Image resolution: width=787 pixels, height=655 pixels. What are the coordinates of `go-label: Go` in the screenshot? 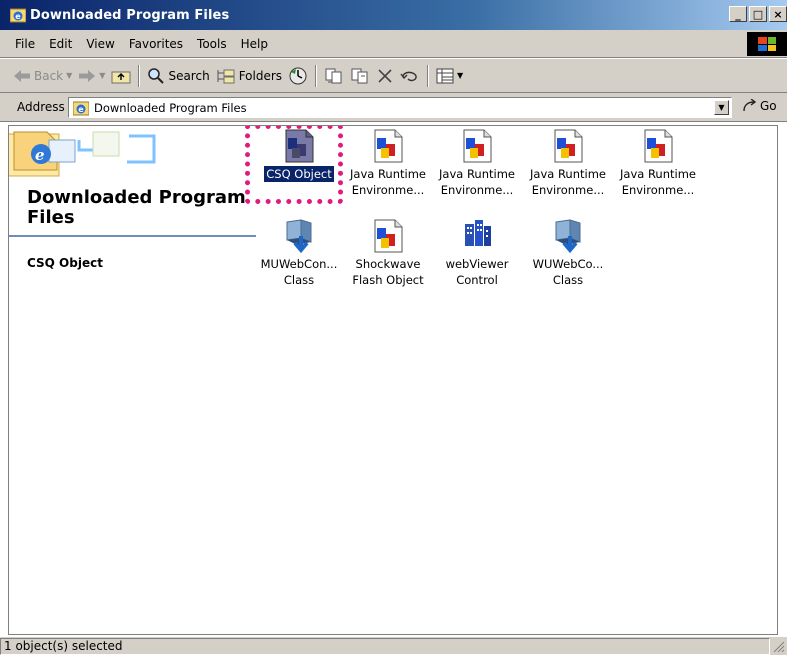 It's located at (768, 106).